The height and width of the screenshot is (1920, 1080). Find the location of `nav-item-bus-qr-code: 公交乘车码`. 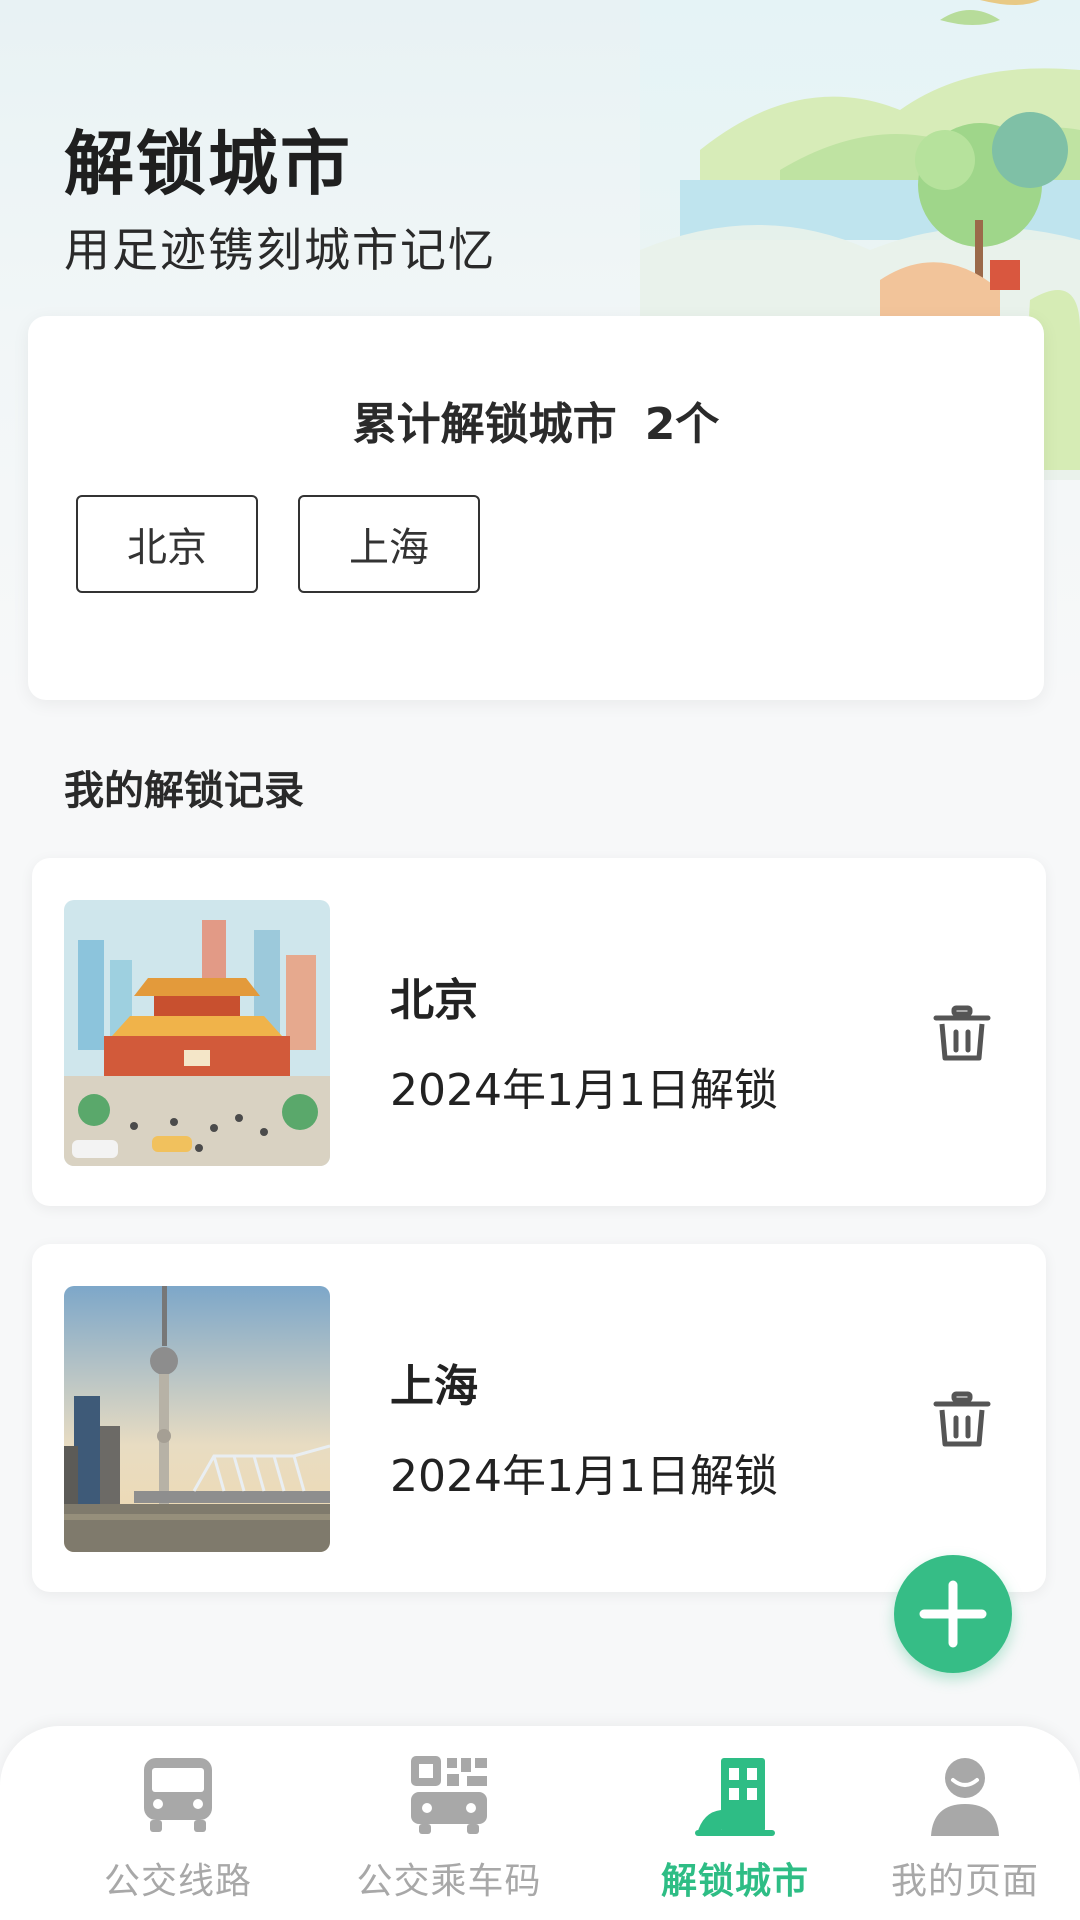

nav-item-bus-qr-code: 公交乘车码 is located at coordinates (449, 1834).